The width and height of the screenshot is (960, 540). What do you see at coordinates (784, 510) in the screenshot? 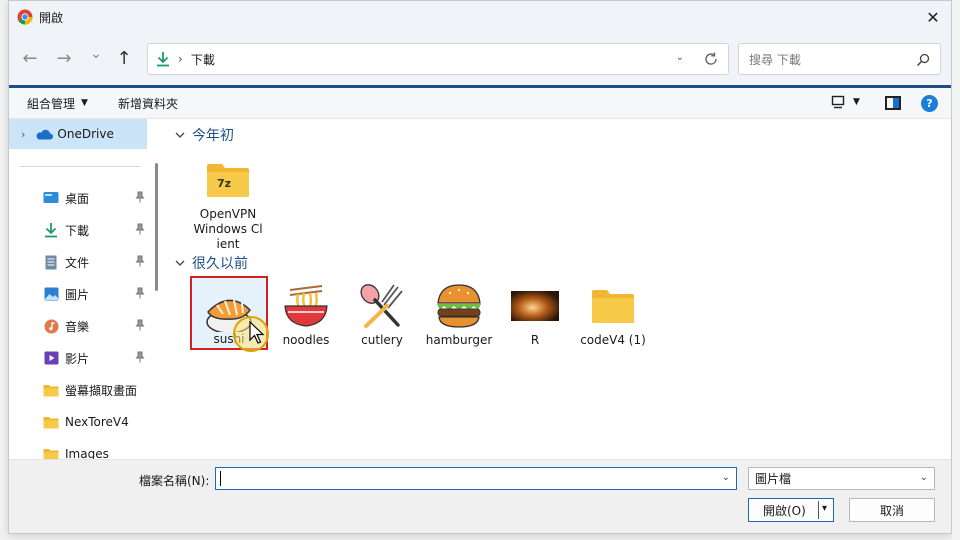
I see `open-button-label: 開啟(O)` at bounding box center [784, 510].